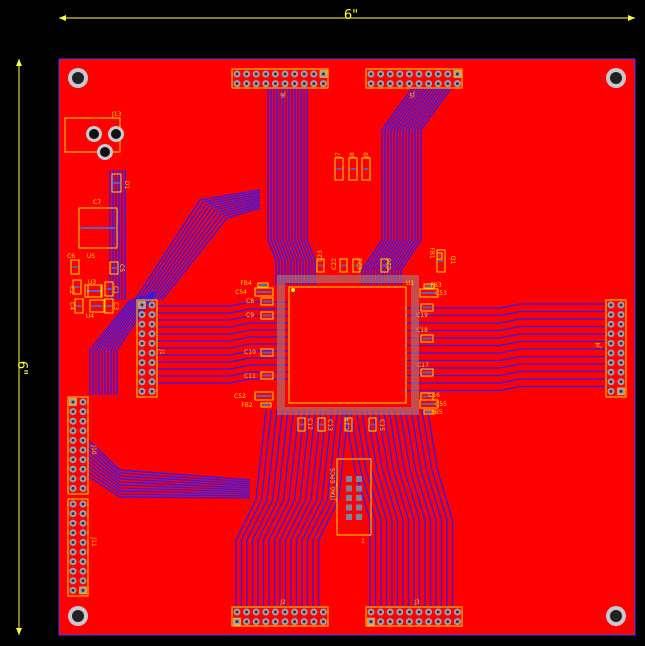  Describe the element at coordinates (21, 368) in the screenshot. I see `dimension-height-label: 6"` at that location.